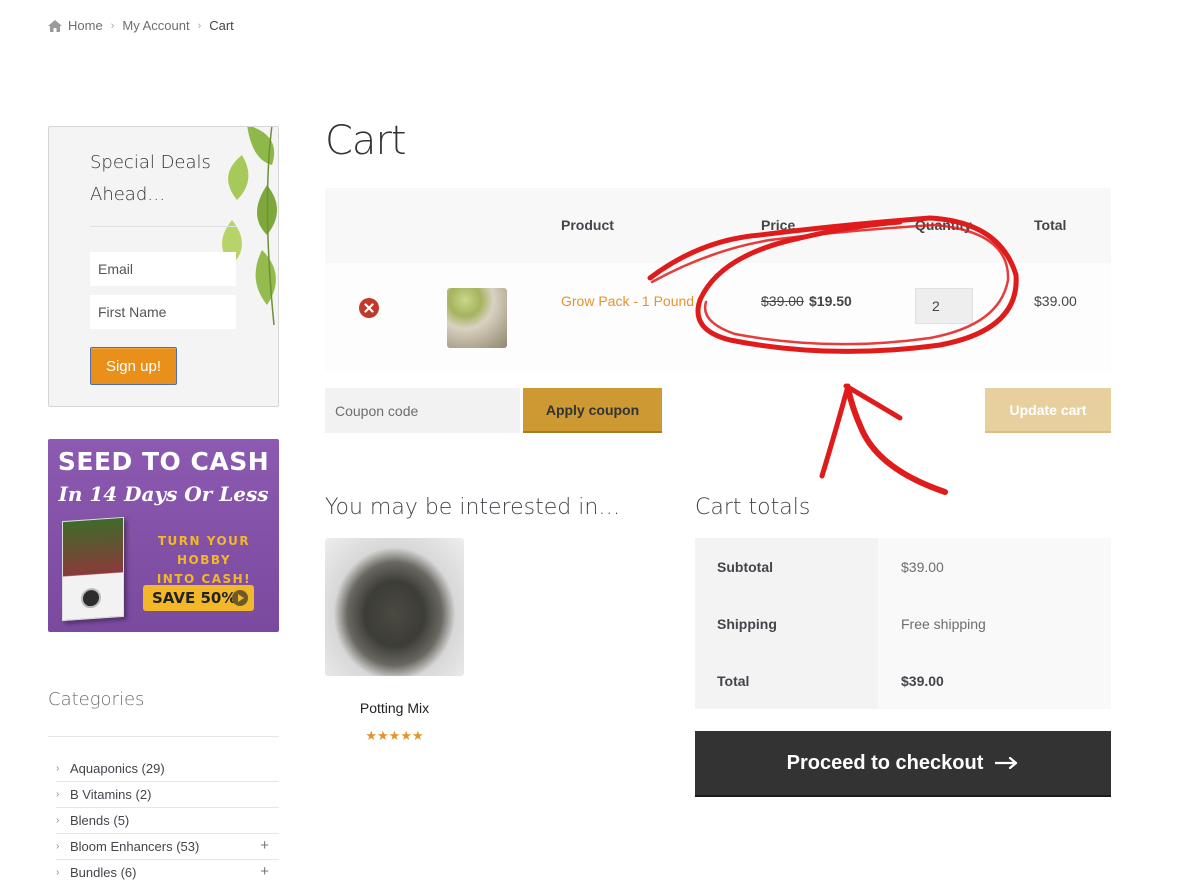 This screenshot has width=1200, height=885. I want to click on line-total: $39.00, so click(1055, 301).